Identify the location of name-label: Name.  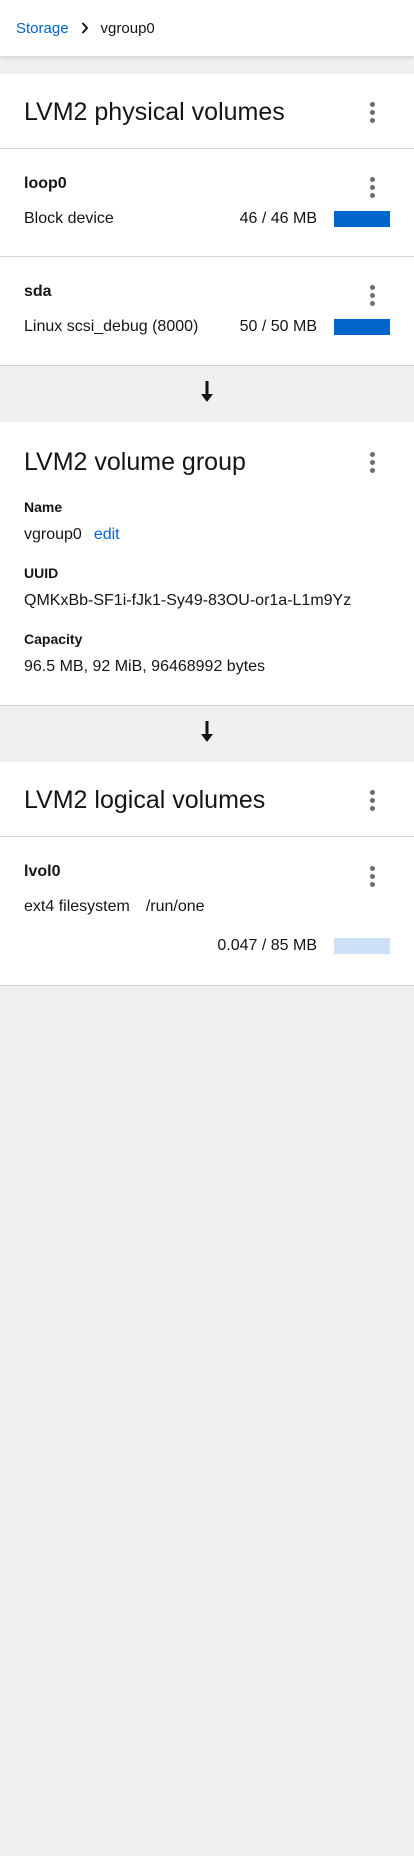
(43, 507).